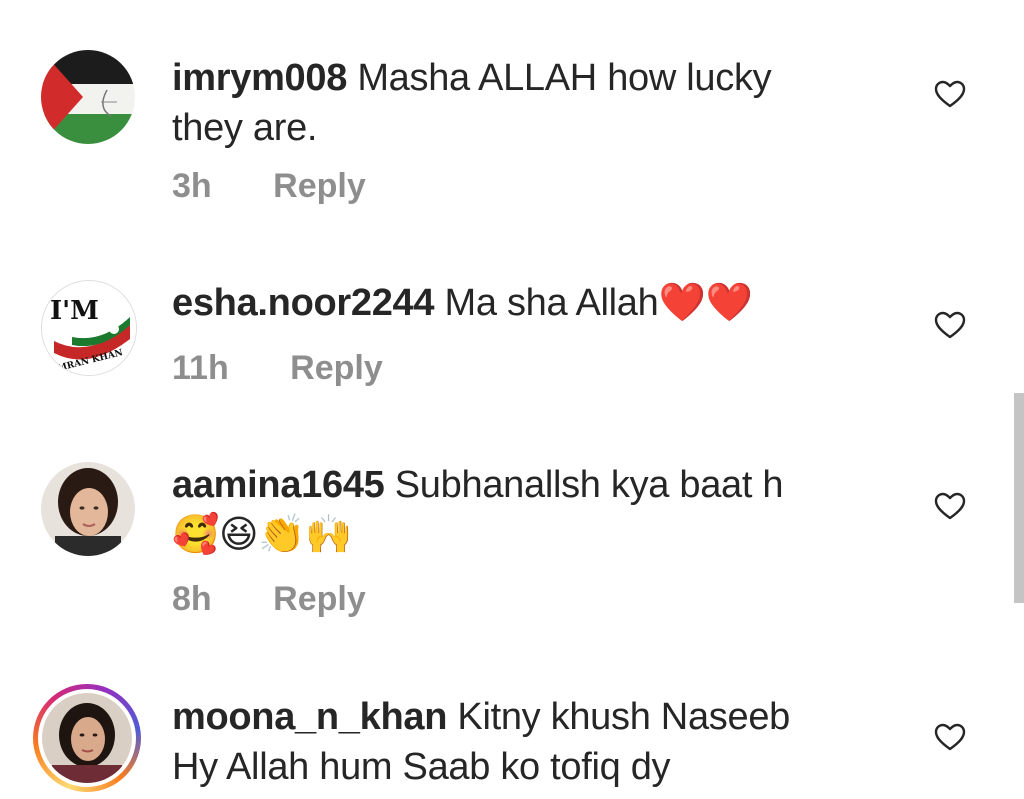  I want to click on party-badge-avatar: I'M IMRAN KHAN, so click(89, 328).